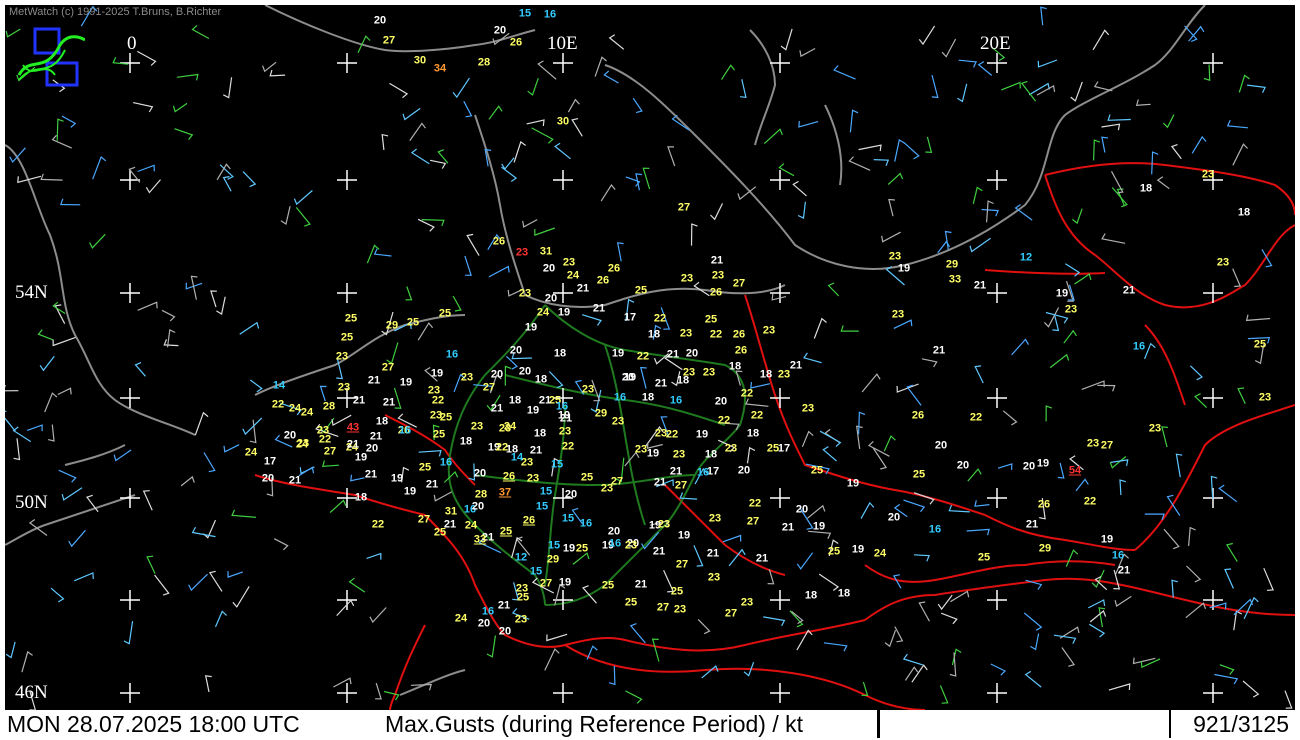 Image resolution: width=1300 pixels, height=740 pixels. What do you see at coordinates (630, 317) in the screenshot?
I see `gust-value: 17` at bounding box center [630, 317].